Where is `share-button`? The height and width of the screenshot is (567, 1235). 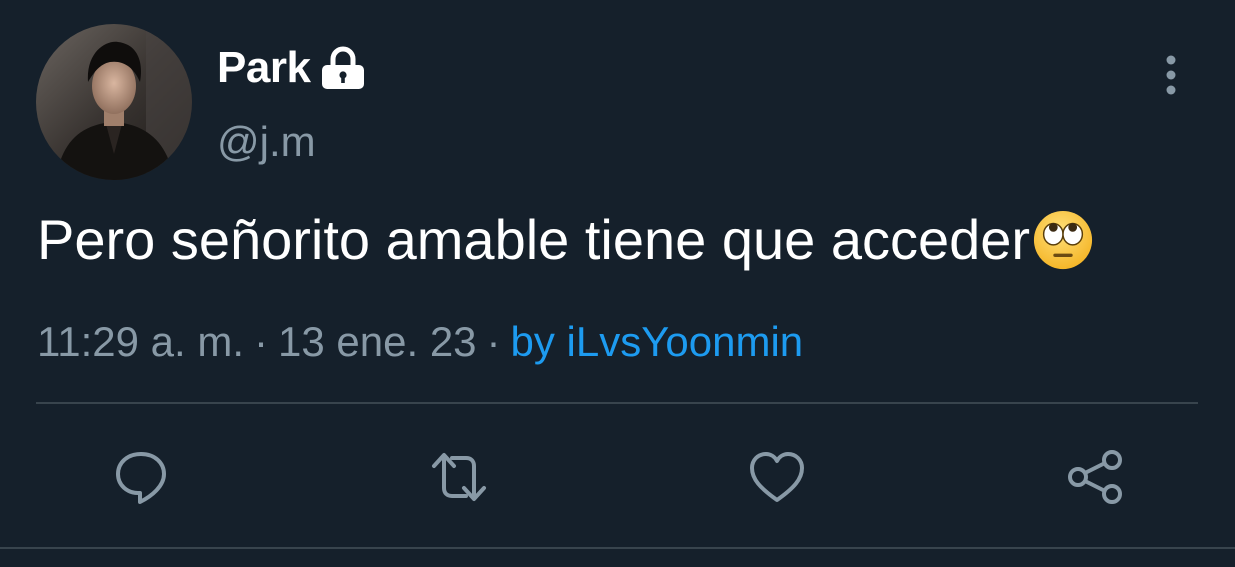
share-button is located at coordinates (1095, 477).